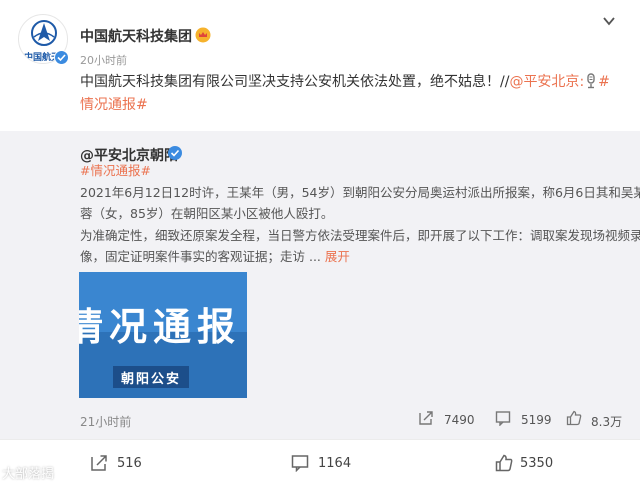  Describe the element at coordinates (334, 463) in the screenshot. I see `comment-action-count: 1164` at that location.